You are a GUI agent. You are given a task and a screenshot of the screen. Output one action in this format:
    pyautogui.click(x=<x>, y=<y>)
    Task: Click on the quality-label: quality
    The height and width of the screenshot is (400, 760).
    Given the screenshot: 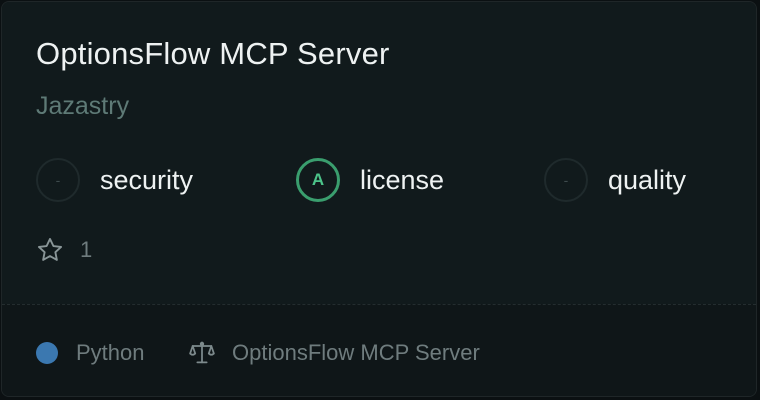 What is the action you would take?
    pyautogui.click(x=647, y=179)
    